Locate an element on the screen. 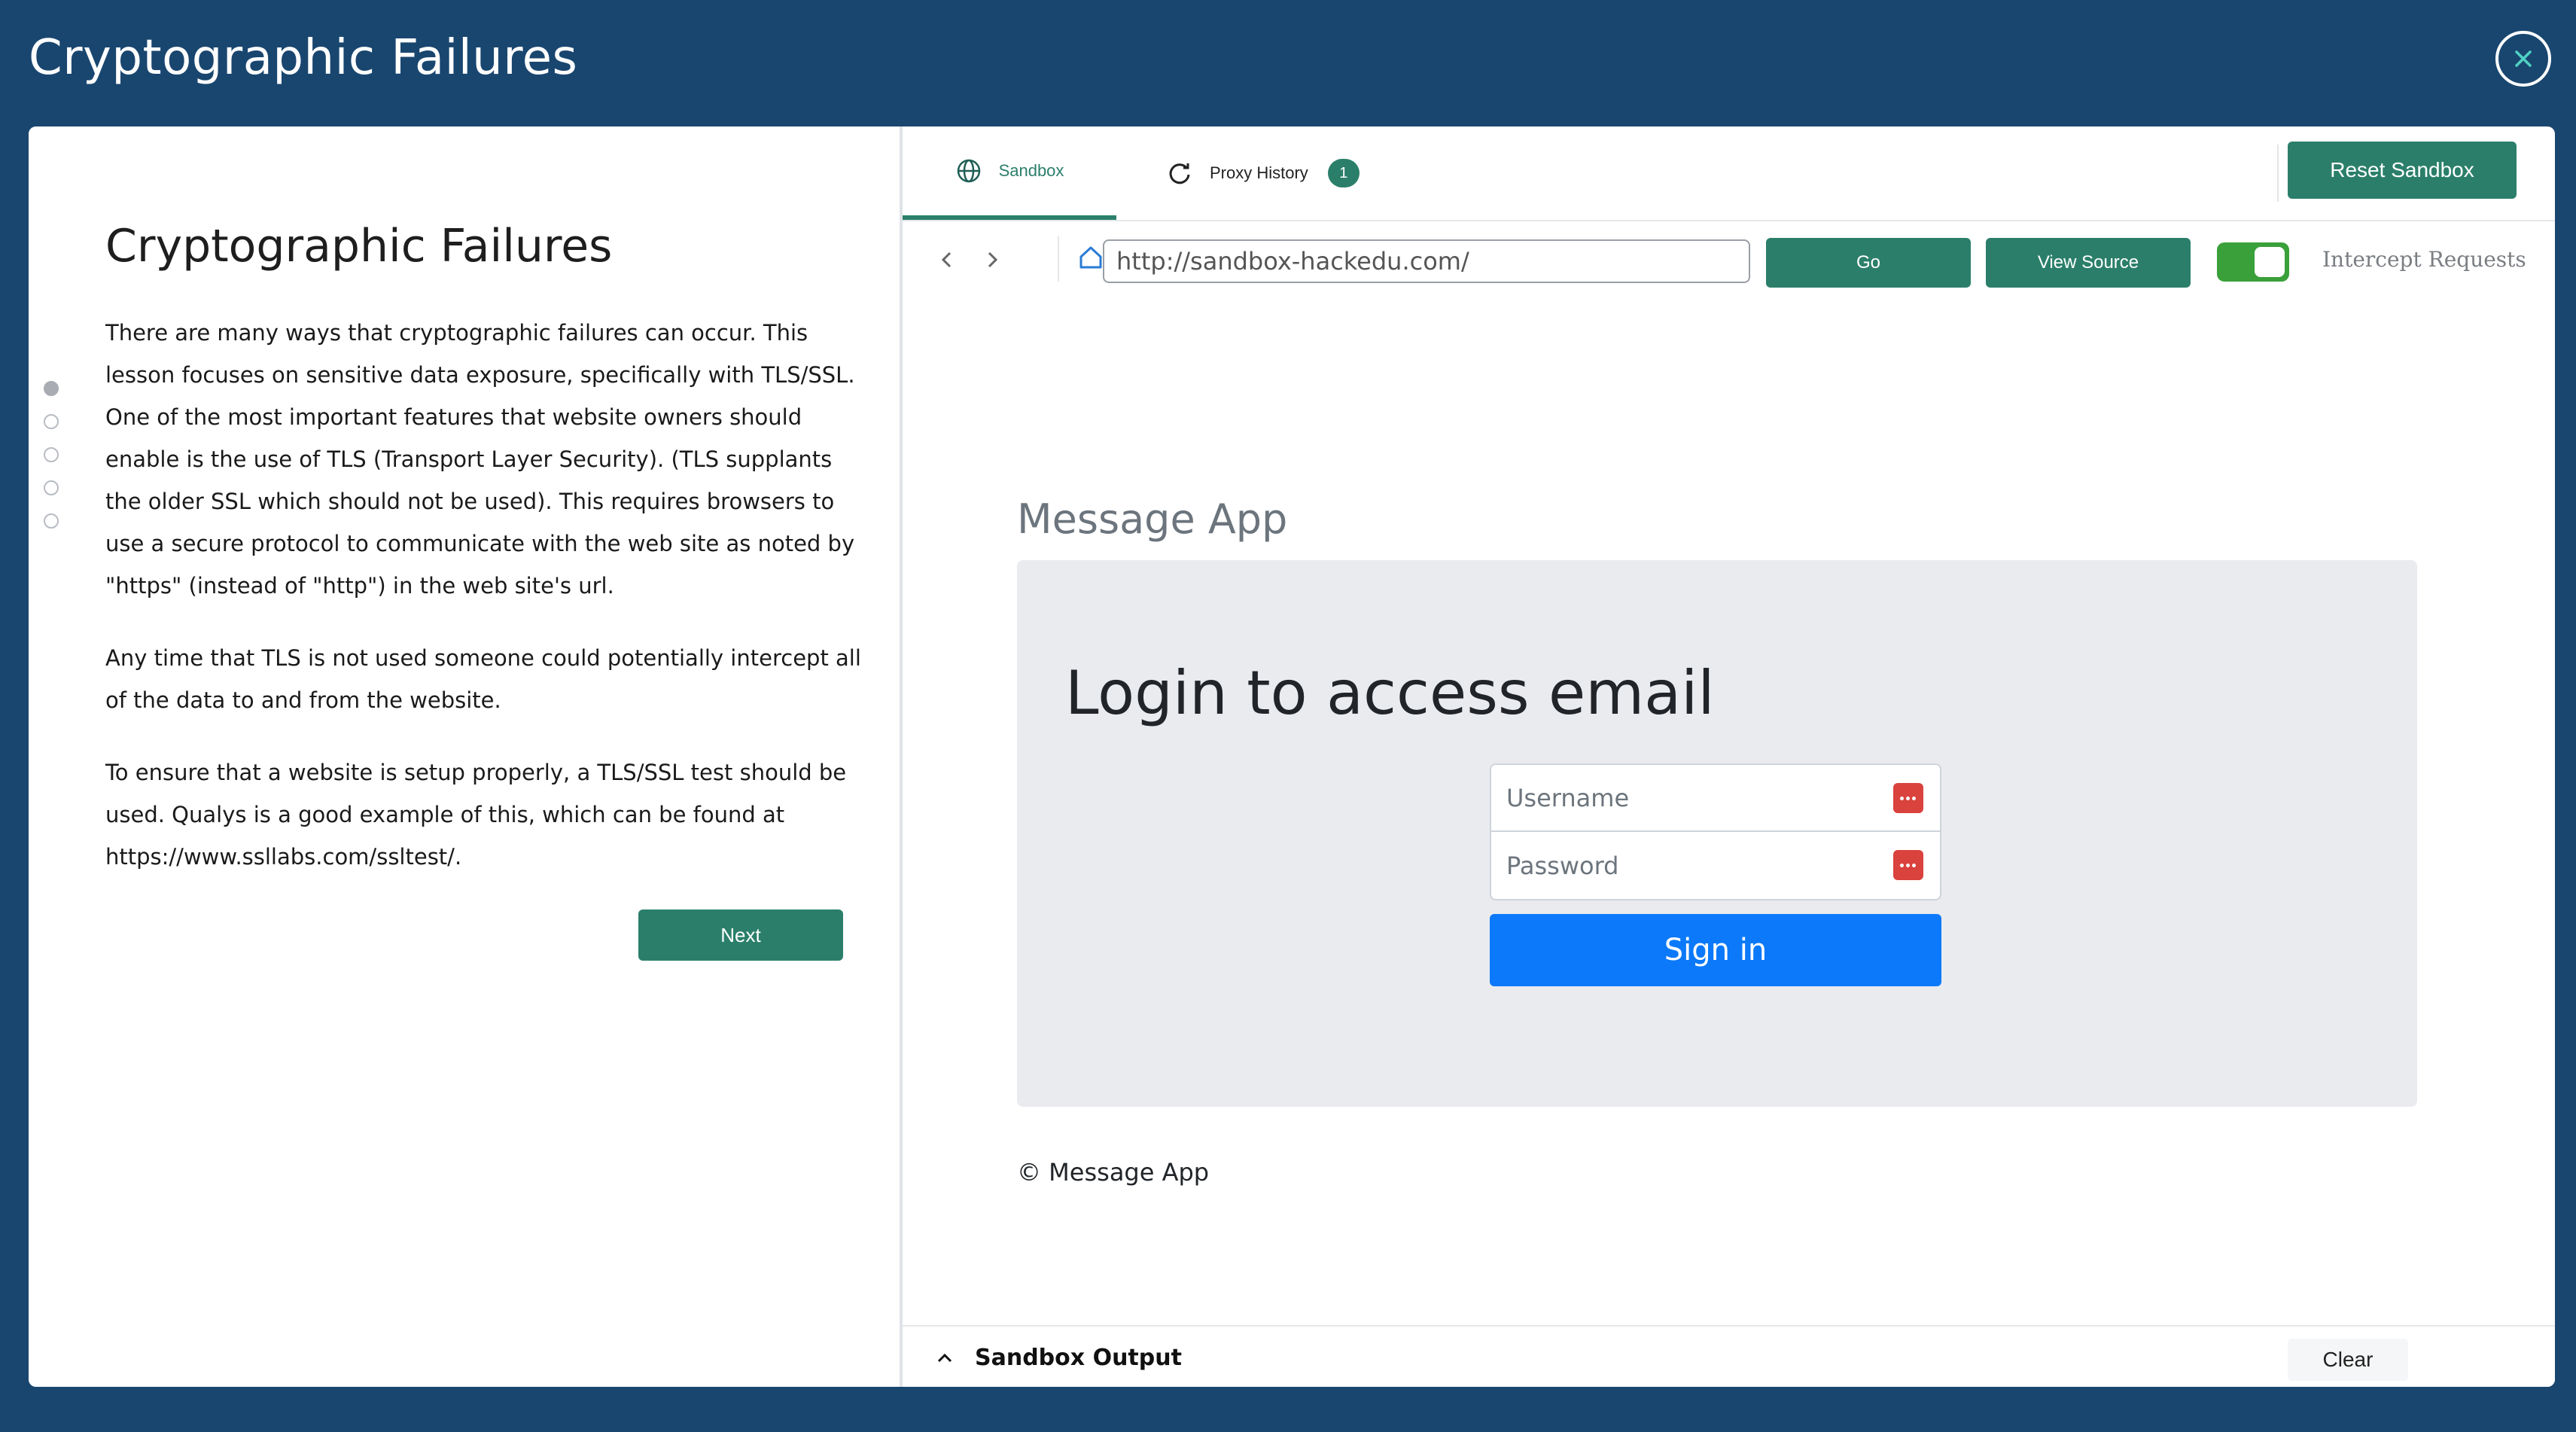 This screenshot has height=1432, width=2576. close-button is located at coordinates (2523, 59).